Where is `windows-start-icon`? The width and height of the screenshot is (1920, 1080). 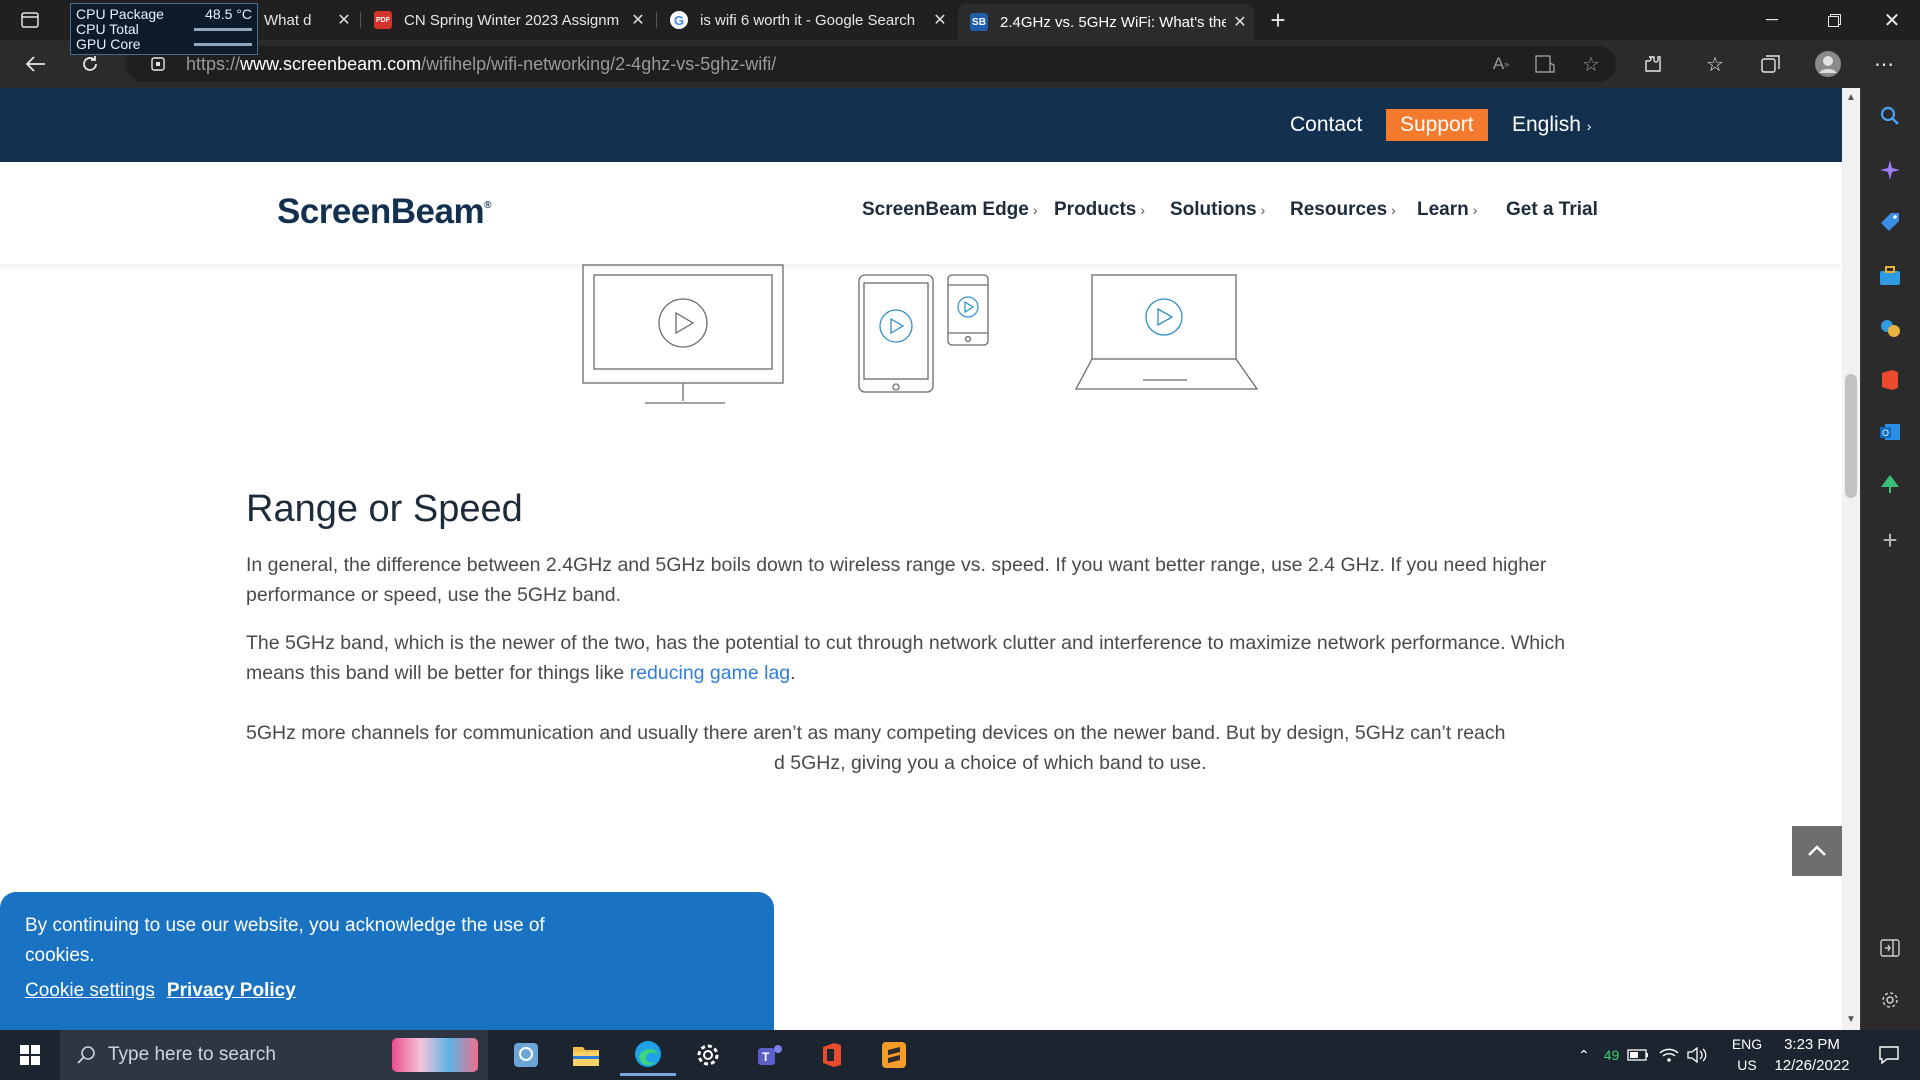 windows-start-icon is located at coordinates (30, 1055).